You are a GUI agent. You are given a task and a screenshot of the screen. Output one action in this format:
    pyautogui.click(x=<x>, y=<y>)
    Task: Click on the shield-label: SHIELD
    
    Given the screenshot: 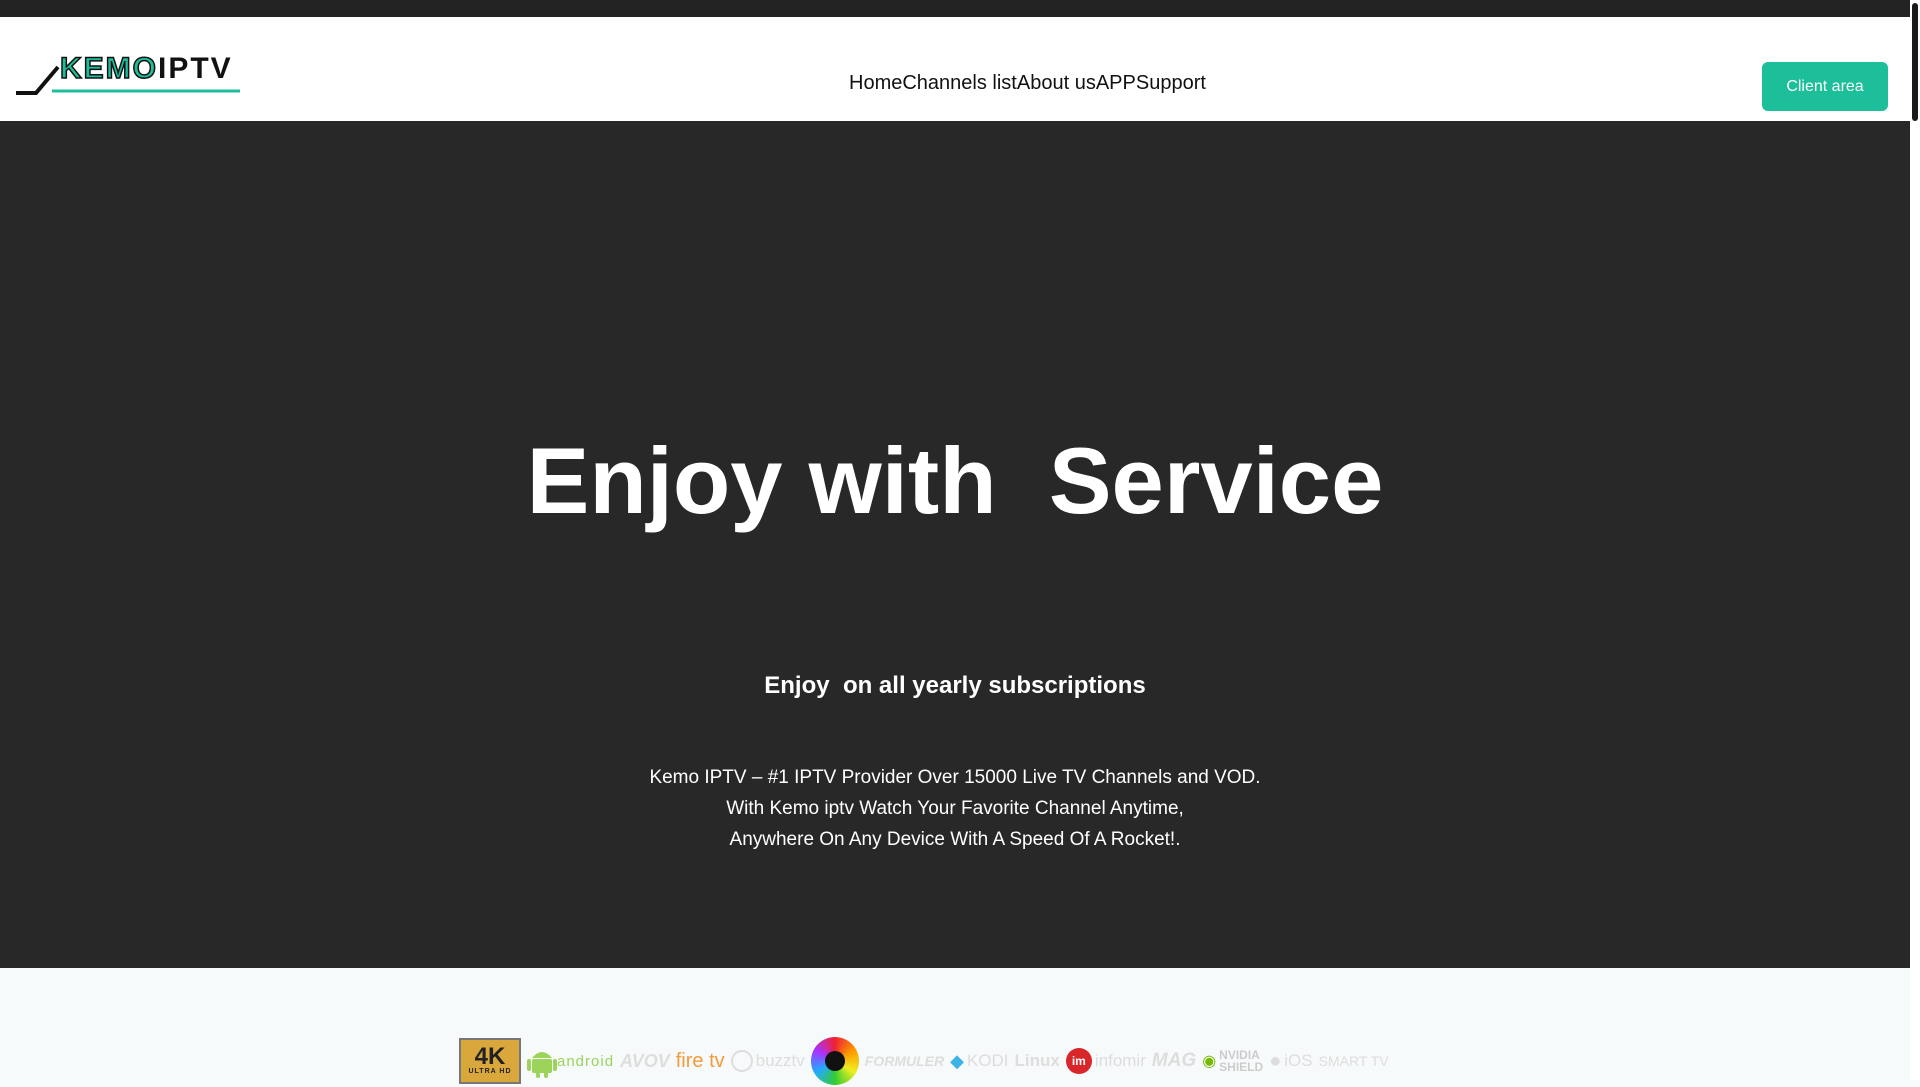 What is the action you would take?
    pyautogui.click(x=1241, y=1067)
    